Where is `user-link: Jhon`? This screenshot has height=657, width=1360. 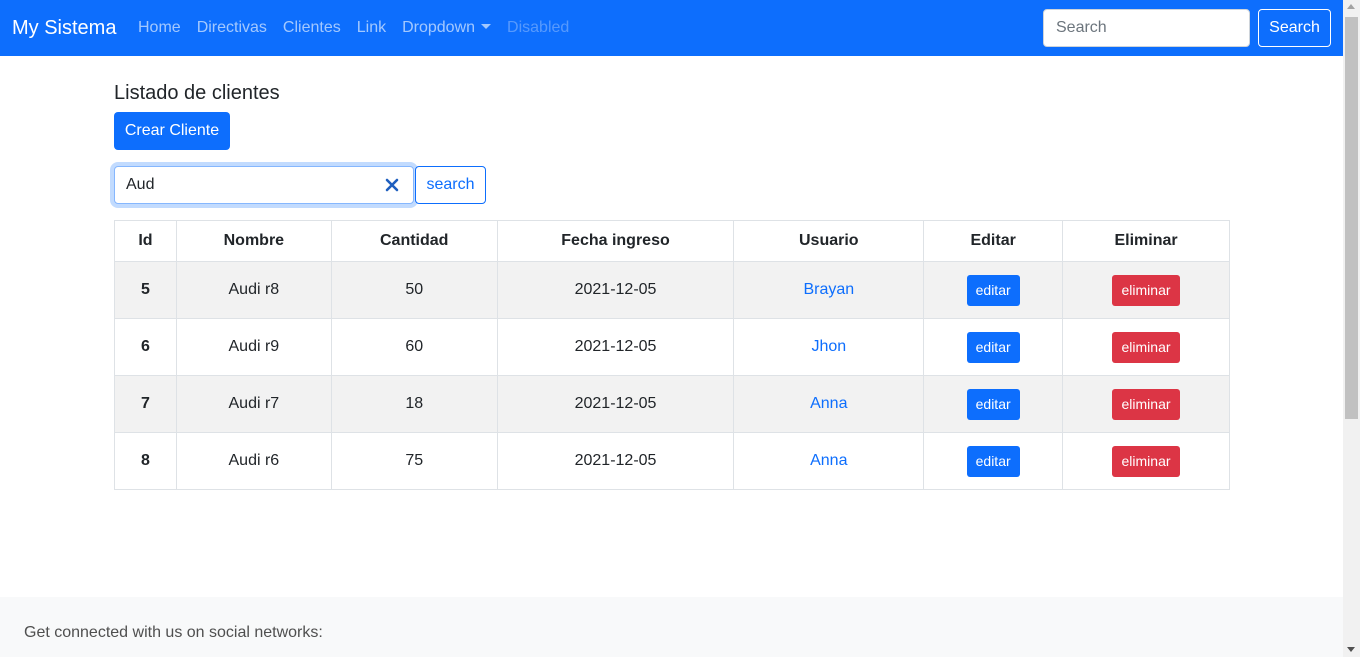 user-link: Jhon is located at coordinates (828, 346).